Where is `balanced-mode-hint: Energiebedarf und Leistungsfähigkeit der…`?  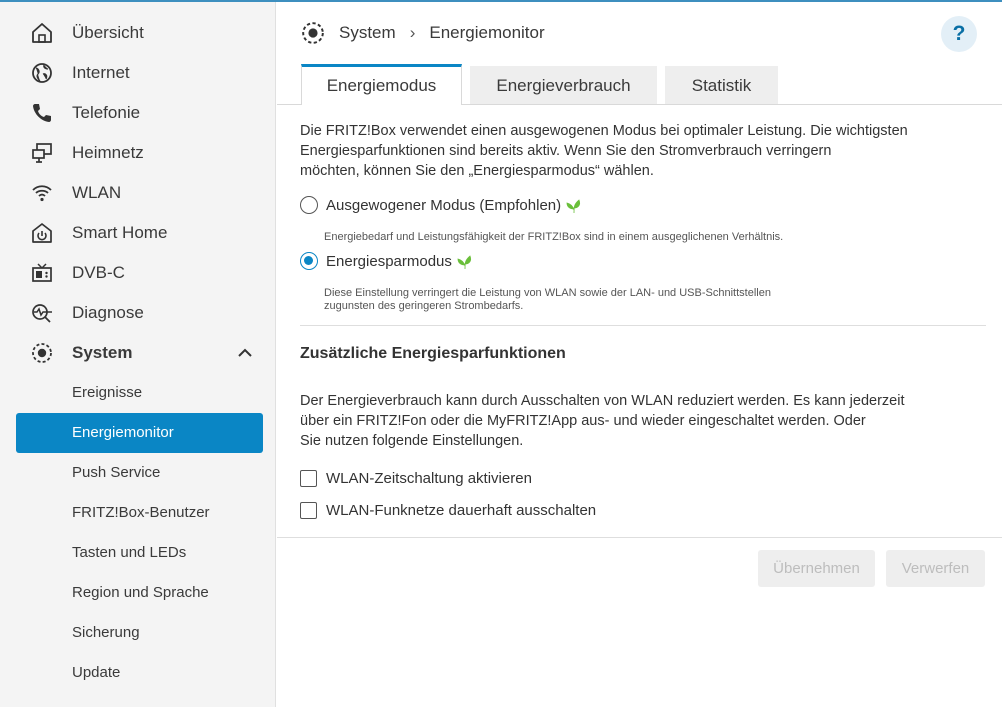 balanced-mode-hint: Energiebedarf und Leistungsfähigkeit der… is located at coordinates (554, 237).